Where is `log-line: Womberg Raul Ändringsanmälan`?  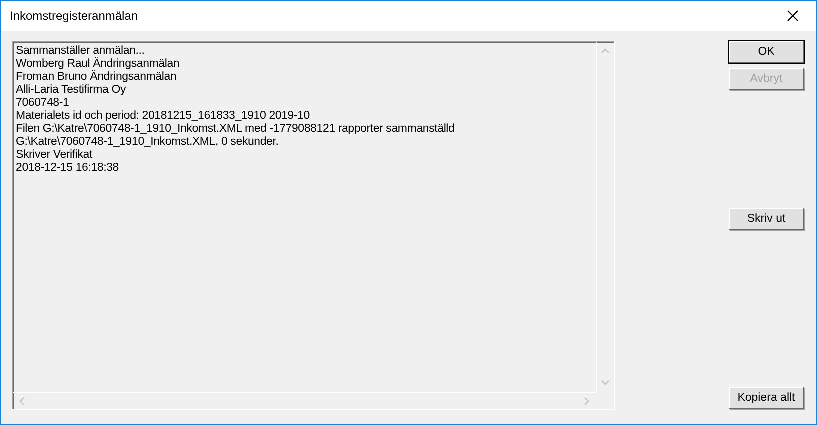
log-line: Womberg Raul Ändringsanmälan is located at coordinates (98, 64).